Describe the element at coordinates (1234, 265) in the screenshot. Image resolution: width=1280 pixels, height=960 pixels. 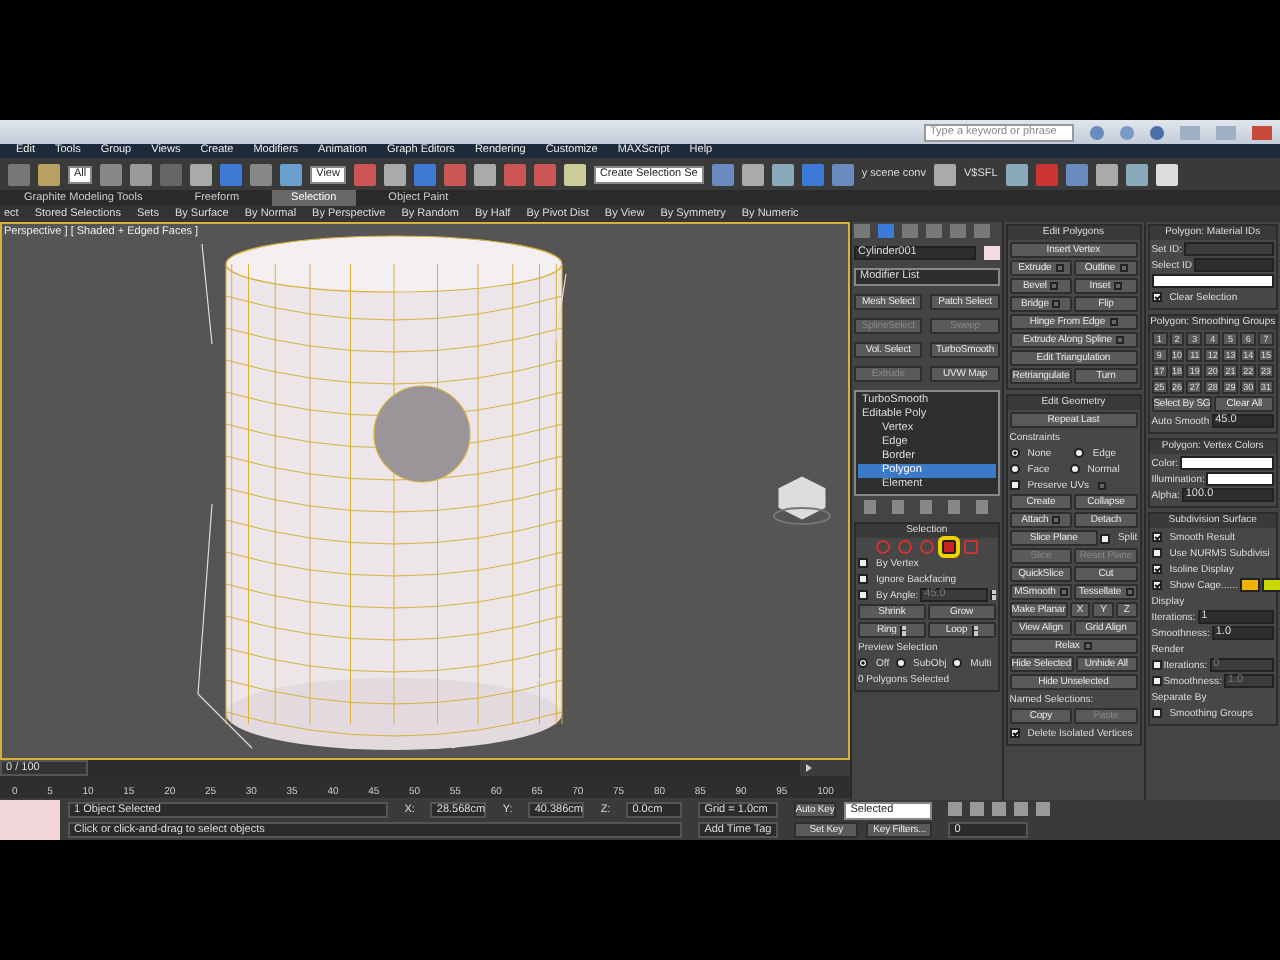
I see `spinner-field` at that location.